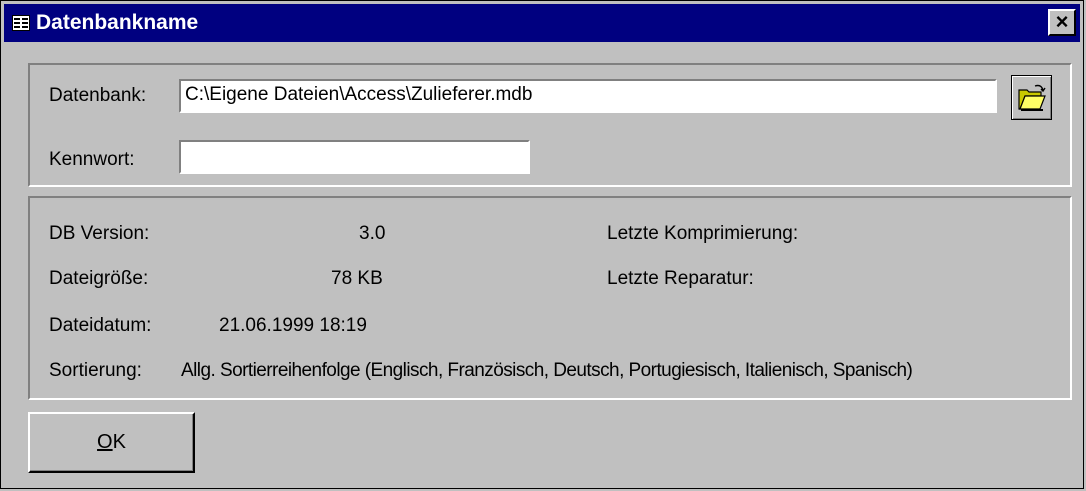  I want to click on database-path-field: C:\Eigene Dateien\Access\Zulieferer.mdb, so click(588, 96).